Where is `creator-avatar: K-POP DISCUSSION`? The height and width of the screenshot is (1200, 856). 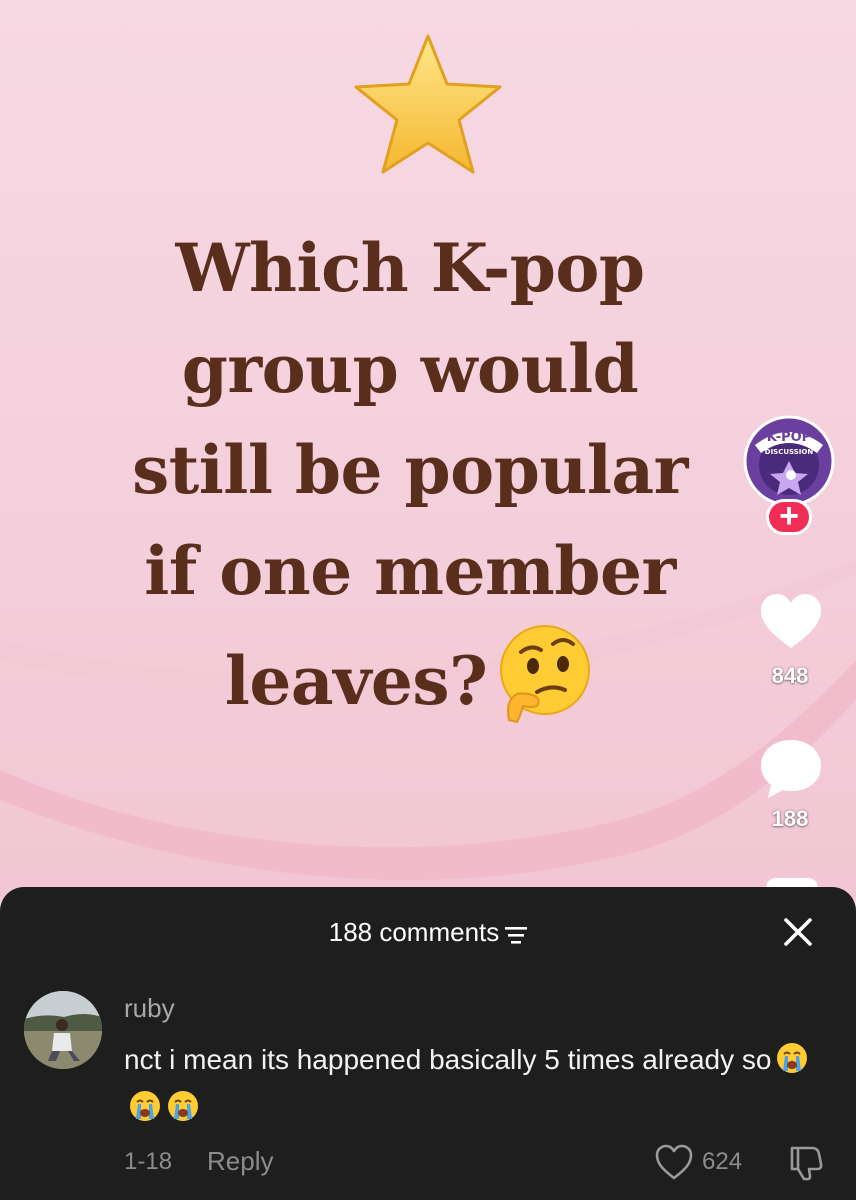
creator-avatar: K-POP DISCUSSION is located at coordinates (789, 461).